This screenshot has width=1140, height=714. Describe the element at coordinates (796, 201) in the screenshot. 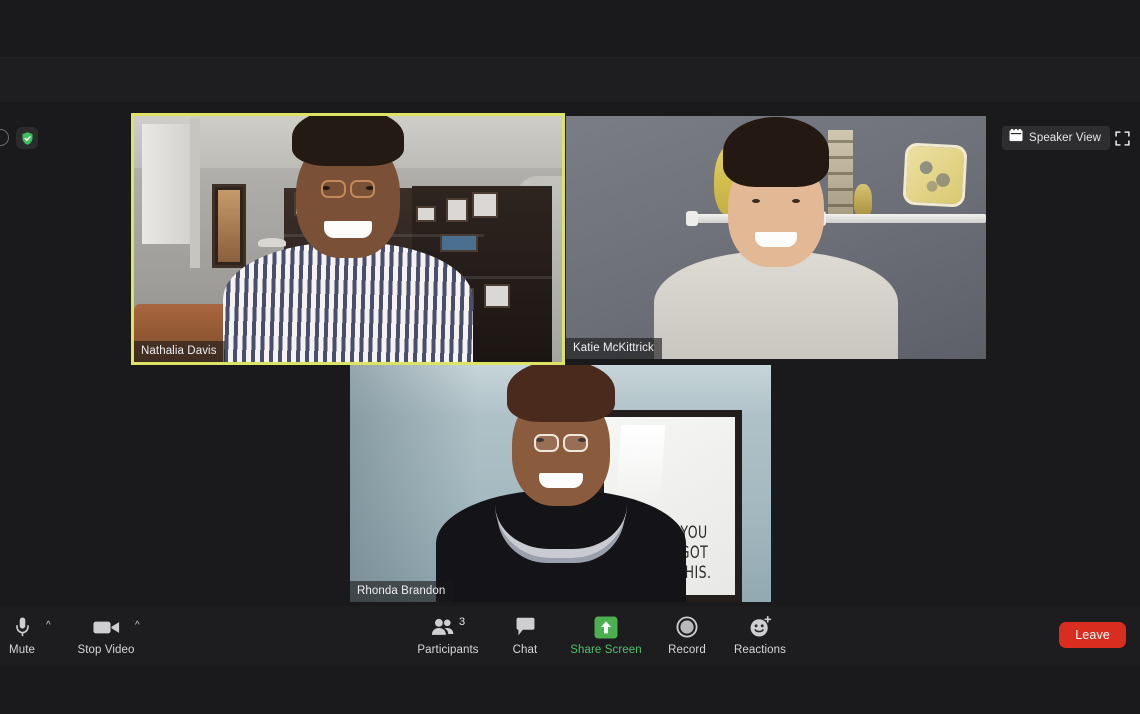

I see `eye-right` at that location.